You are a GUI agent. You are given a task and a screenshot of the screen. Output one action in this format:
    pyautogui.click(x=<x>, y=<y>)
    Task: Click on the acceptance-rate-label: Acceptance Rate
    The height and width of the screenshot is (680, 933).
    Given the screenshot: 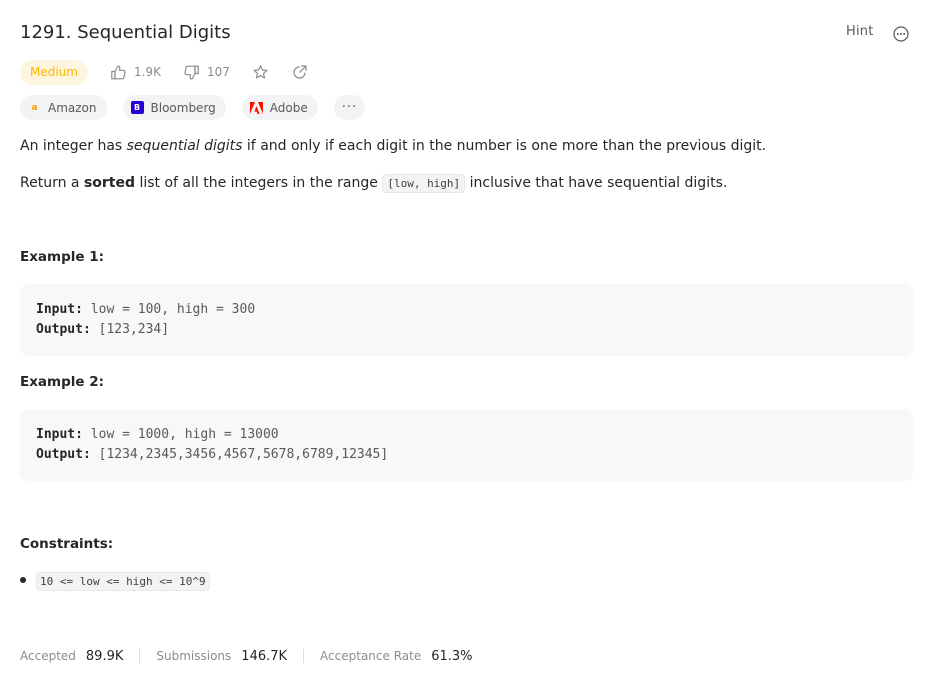 What is the action you would take?
    pyautogui.click(x=371, y=656)
    